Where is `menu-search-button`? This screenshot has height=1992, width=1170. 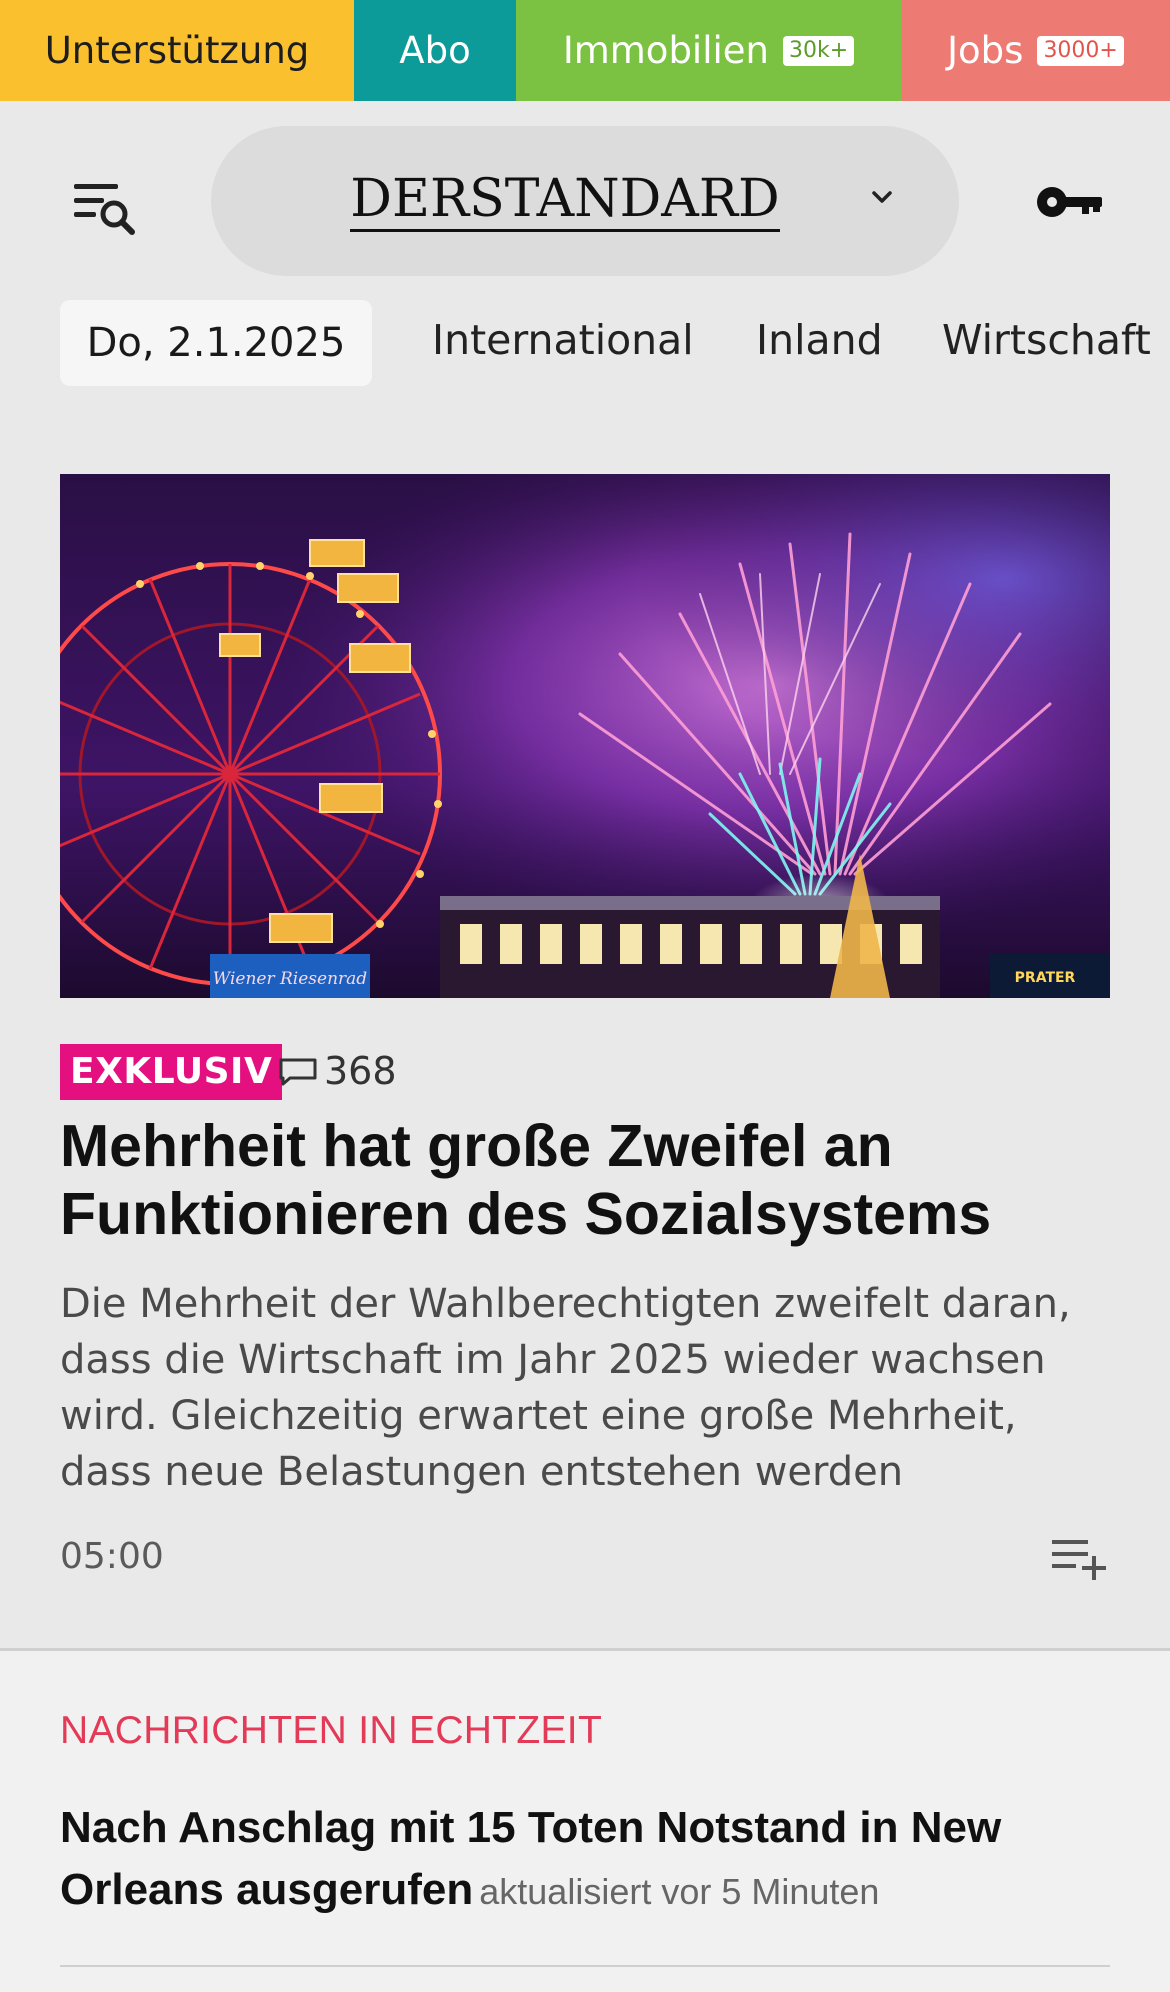
menu-search-button is located at coordinates (105, 208).